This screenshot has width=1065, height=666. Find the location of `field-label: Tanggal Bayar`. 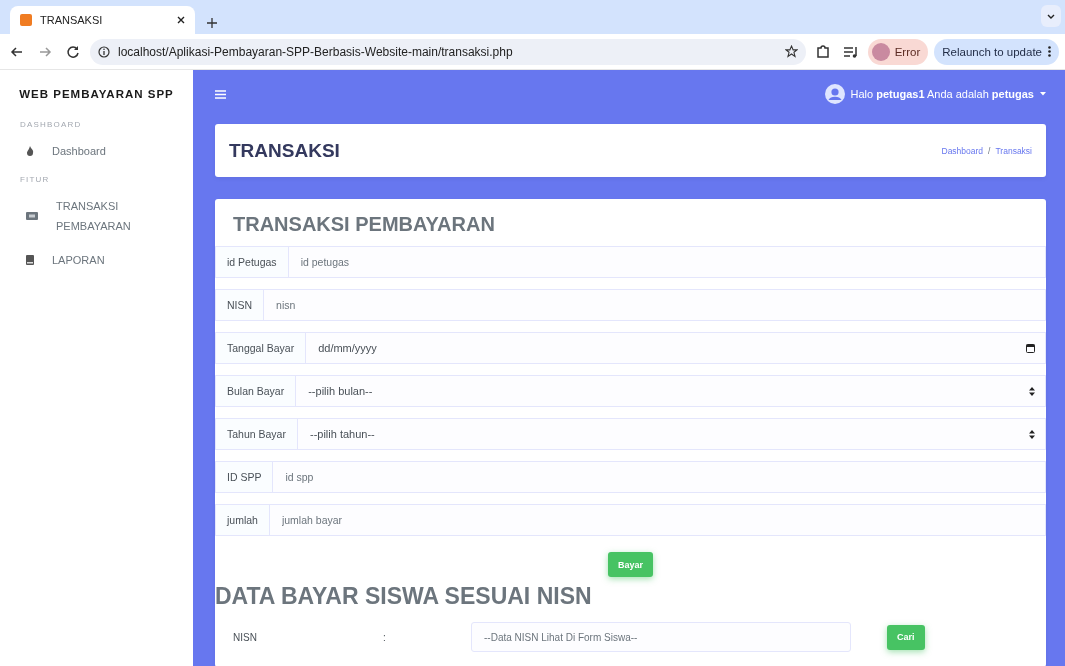

field-label: Tanggal Bayar is located at coordinates (261, 348).